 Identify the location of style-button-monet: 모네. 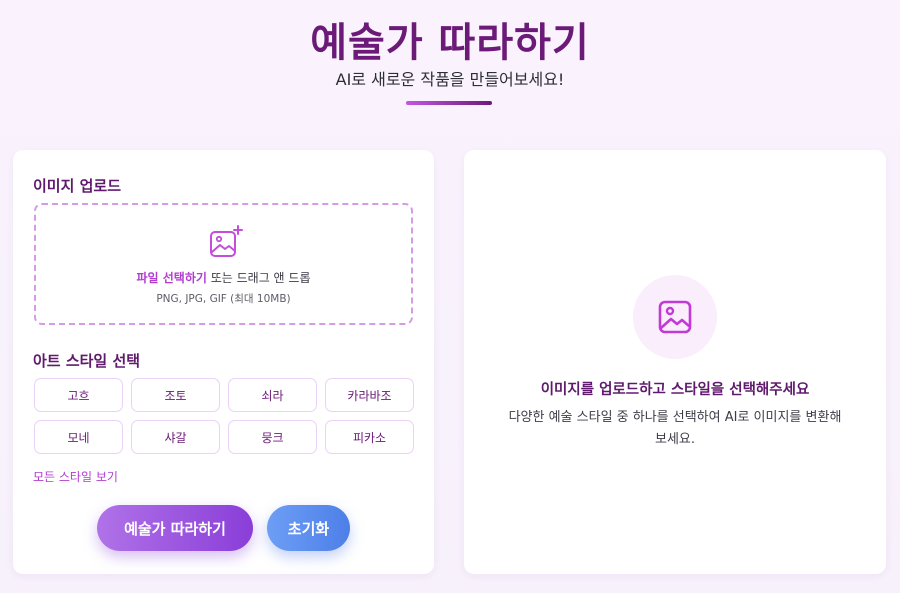
(78, 437).